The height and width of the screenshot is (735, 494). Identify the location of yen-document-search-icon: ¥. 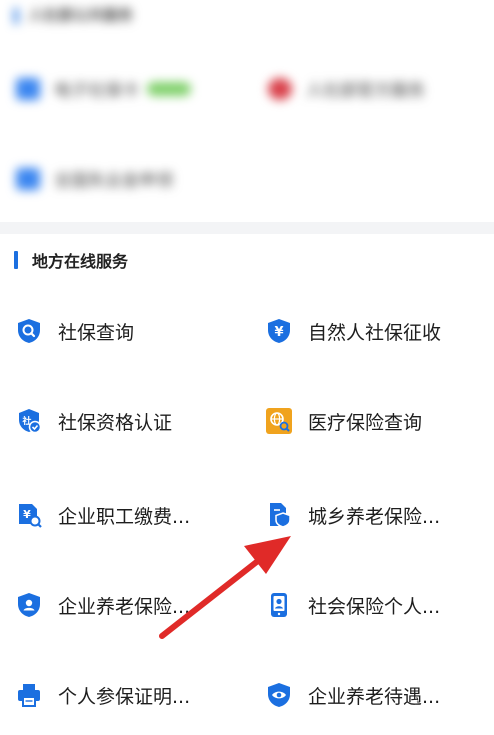
(29, 515).